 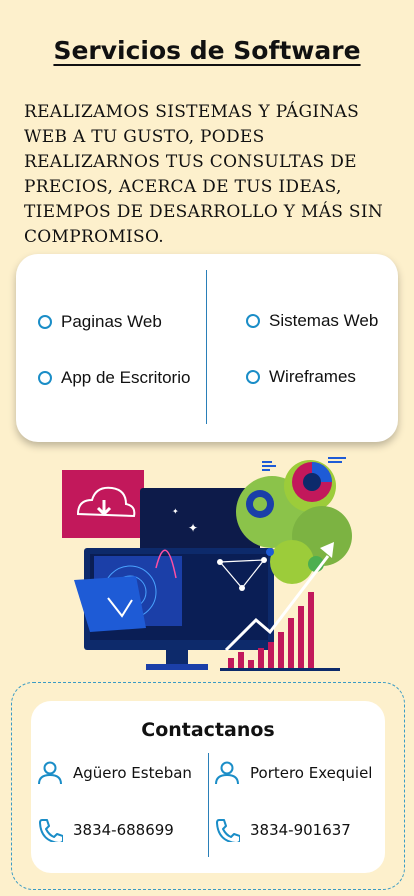 I want to click on service-item-wireframes: Wireframes, so click(x=301, y=377).